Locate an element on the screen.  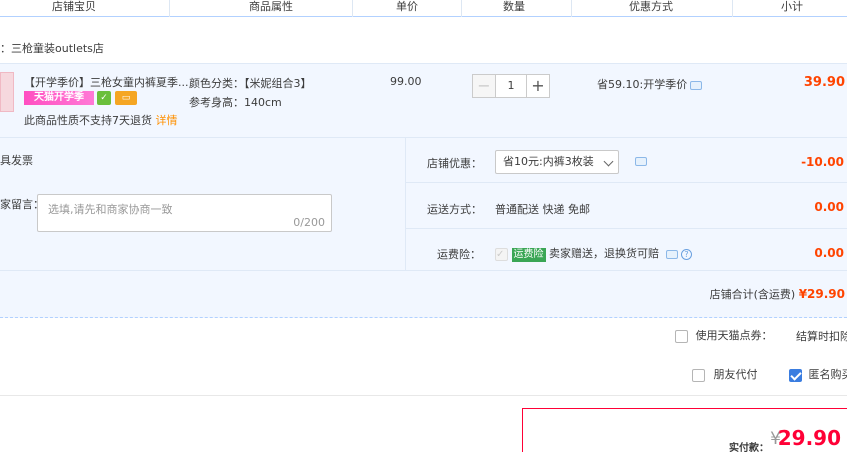
shop-coupon-value: -10.00 is located at coordinates (822, 162).